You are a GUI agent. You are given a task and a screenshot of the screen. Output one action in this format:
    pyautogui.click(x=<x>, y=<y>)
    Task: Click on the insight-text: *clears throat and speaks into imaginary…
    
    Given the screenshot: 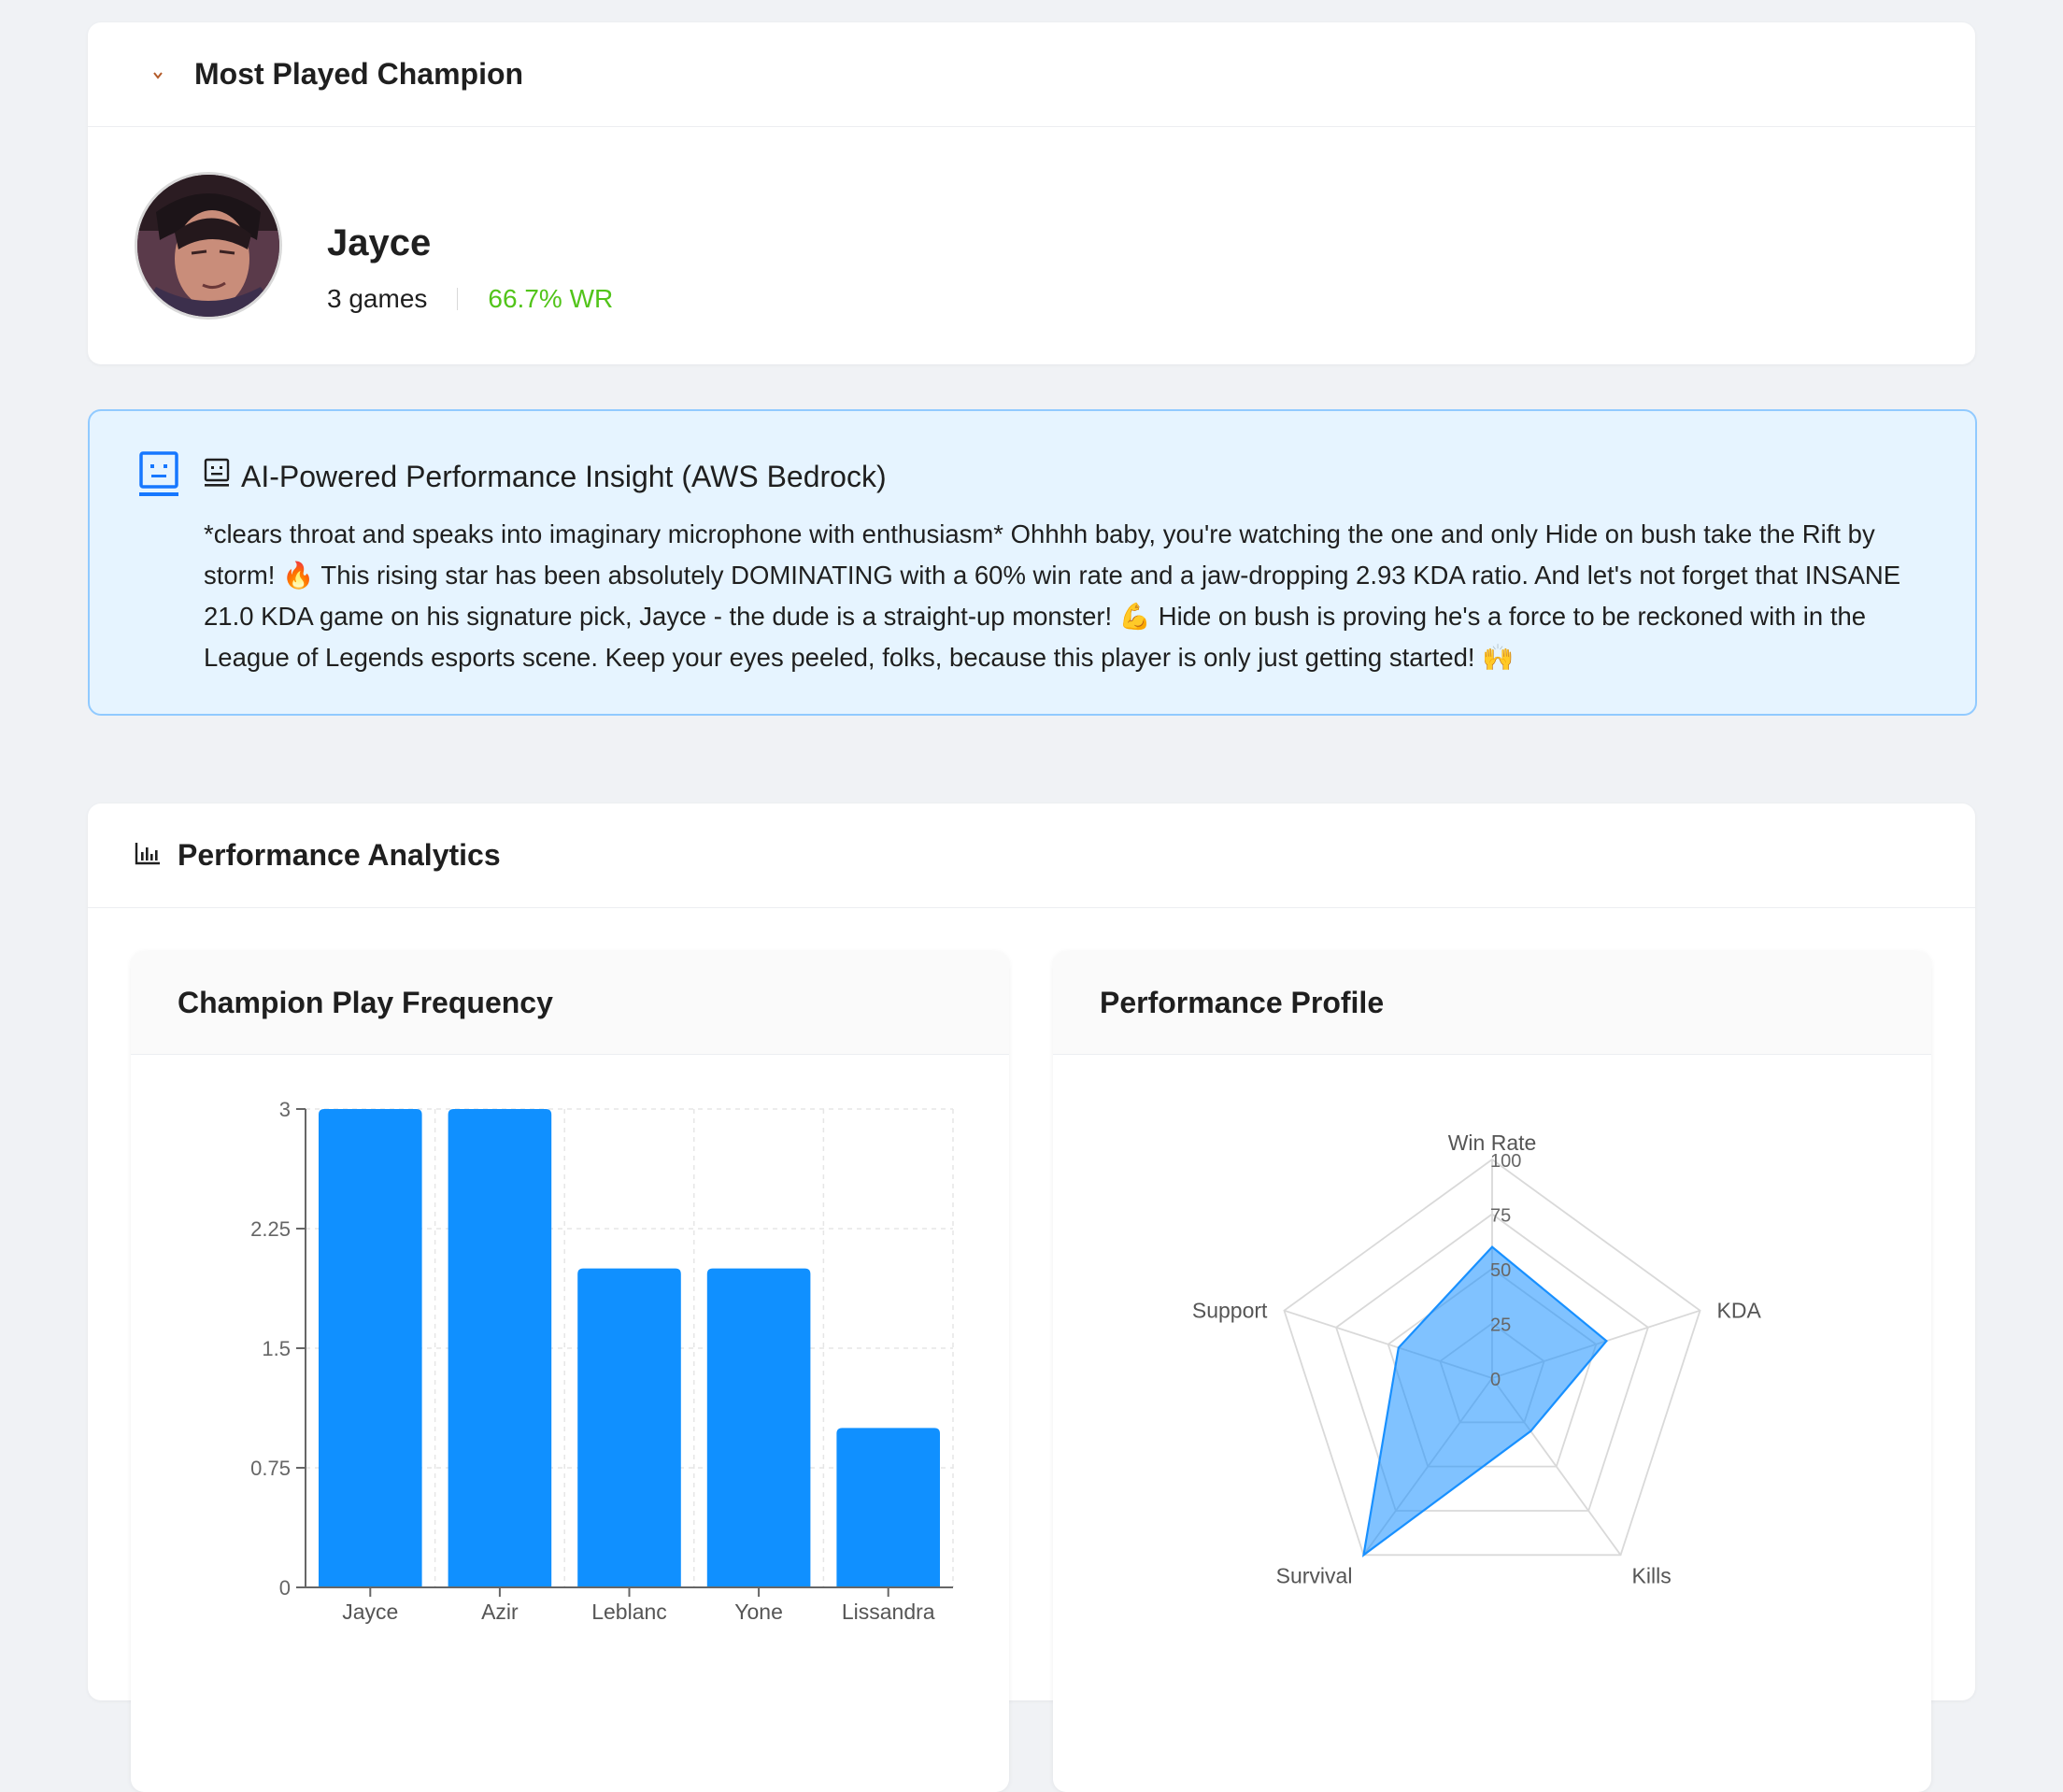 What is the action you would take?
    pyautogui.click(x=1052, y=595)
    